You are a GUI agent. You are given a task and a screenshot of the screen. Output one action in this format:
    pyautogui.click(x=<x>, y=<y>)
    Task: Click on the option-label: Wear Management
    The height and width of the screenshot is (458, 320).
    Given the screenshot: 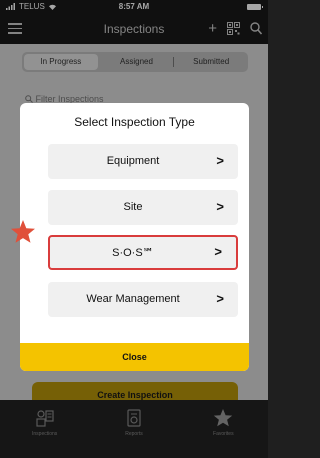 What is the action you would take?
    pyautogui.click(x=133, y=299)
    